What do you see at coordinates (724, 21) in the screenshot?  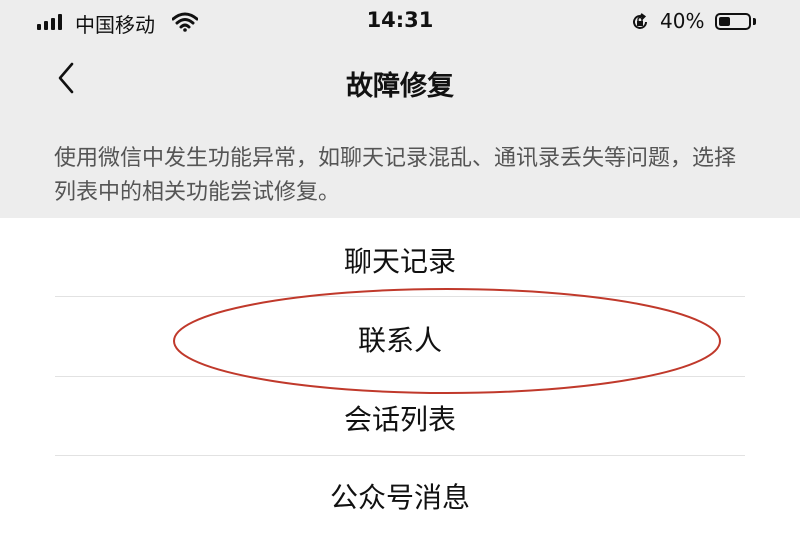 I see `battery-fill` at bounding box center [724, 21].